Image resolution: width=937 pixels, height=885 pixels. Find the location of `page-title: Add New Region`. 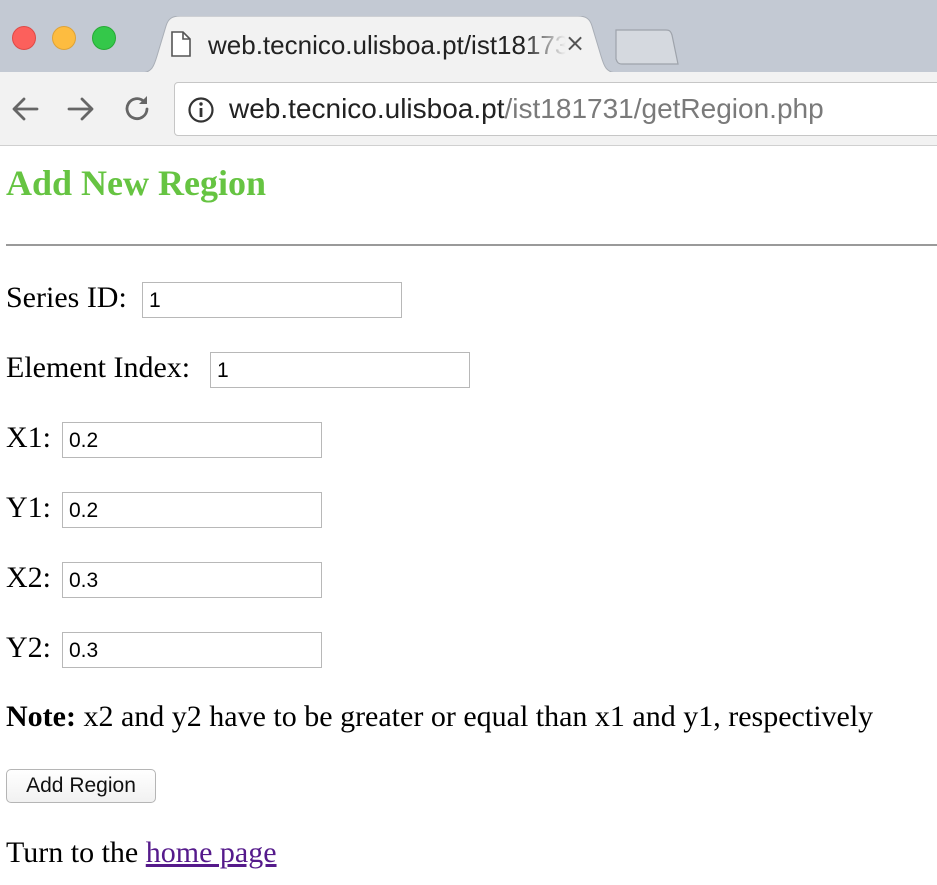

page-title: Add New Region is located at coordinates (136, 183).